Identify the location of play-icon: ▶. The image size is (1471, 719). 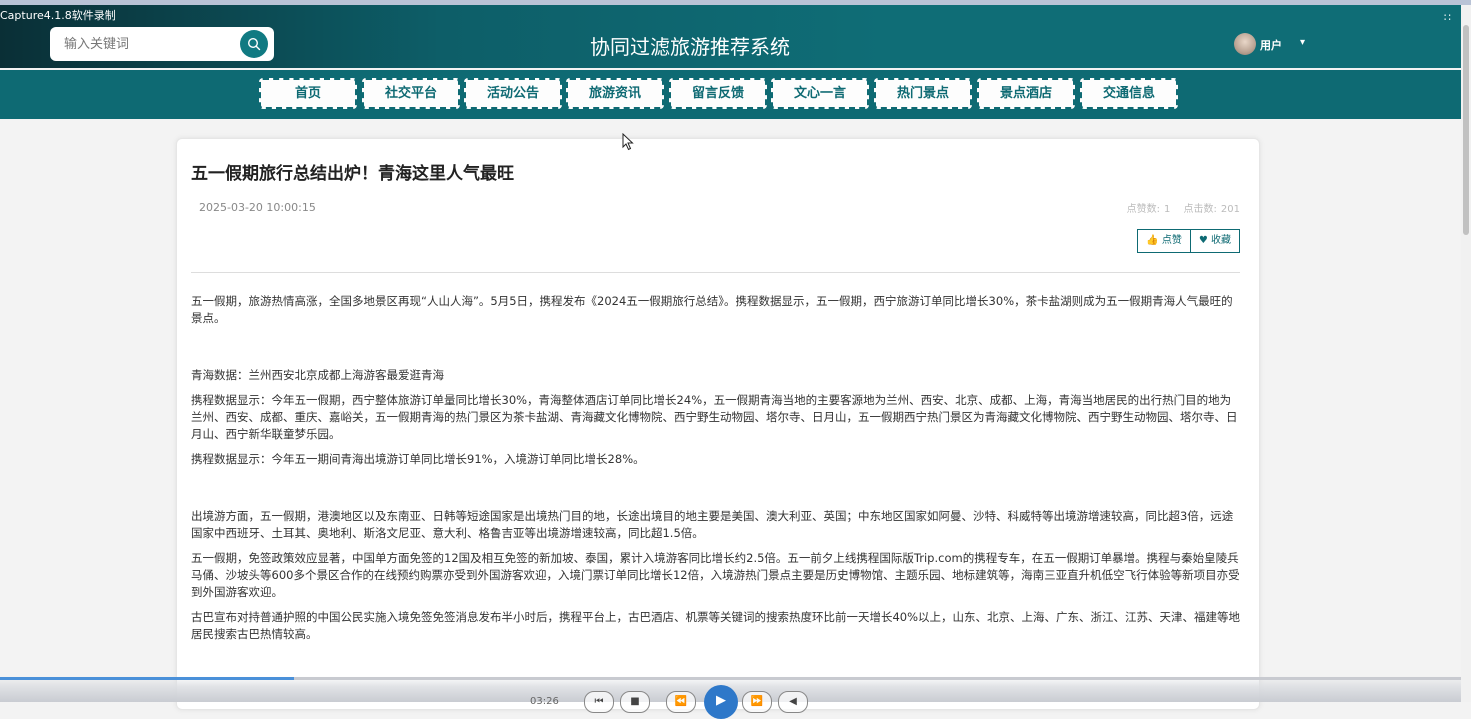
(721, 702).